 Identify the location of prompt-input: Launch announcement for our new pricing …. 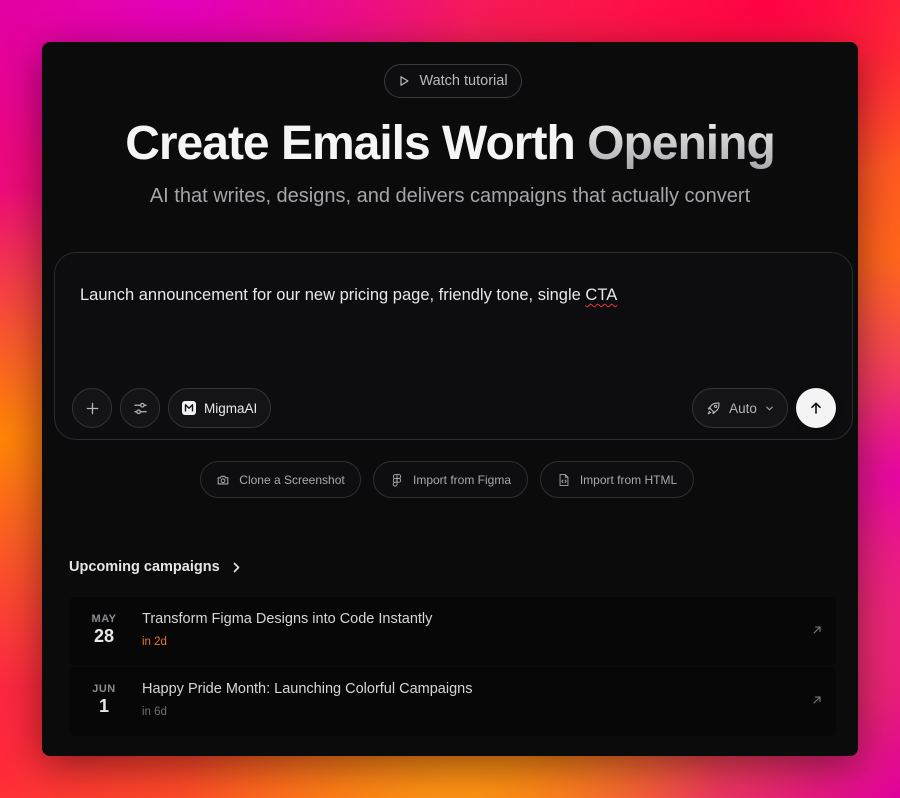
(348, 295).